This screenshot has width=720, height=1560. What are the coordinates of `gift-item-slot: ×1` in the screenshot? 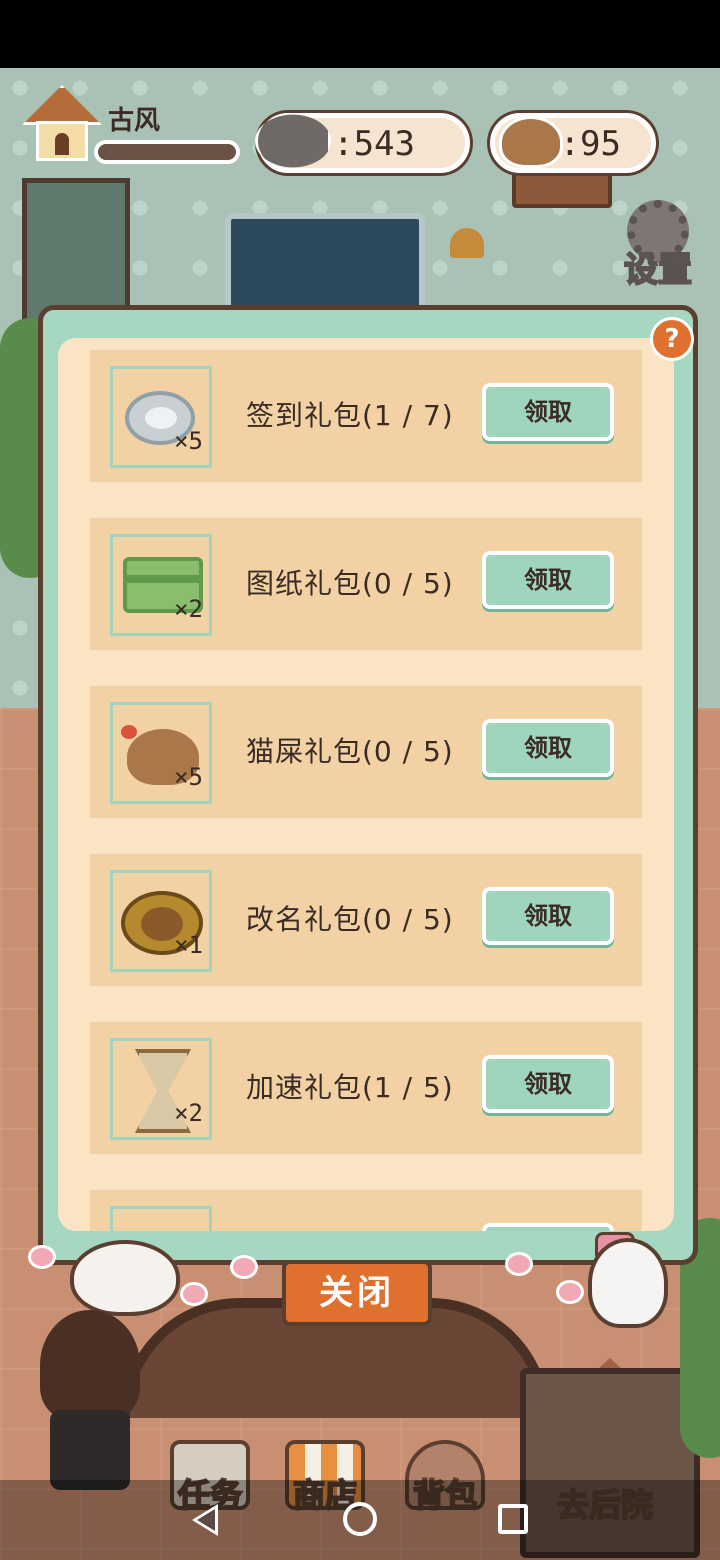 It's located at (161, 921).